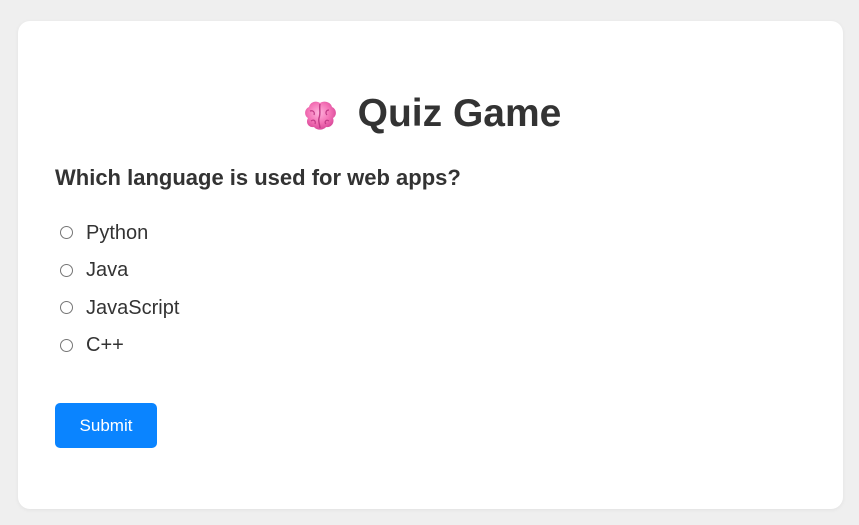  What do you see at coordinates (107, 270) in the screenshot?
I see `option-label: Java` at bounding box center [107, 270].